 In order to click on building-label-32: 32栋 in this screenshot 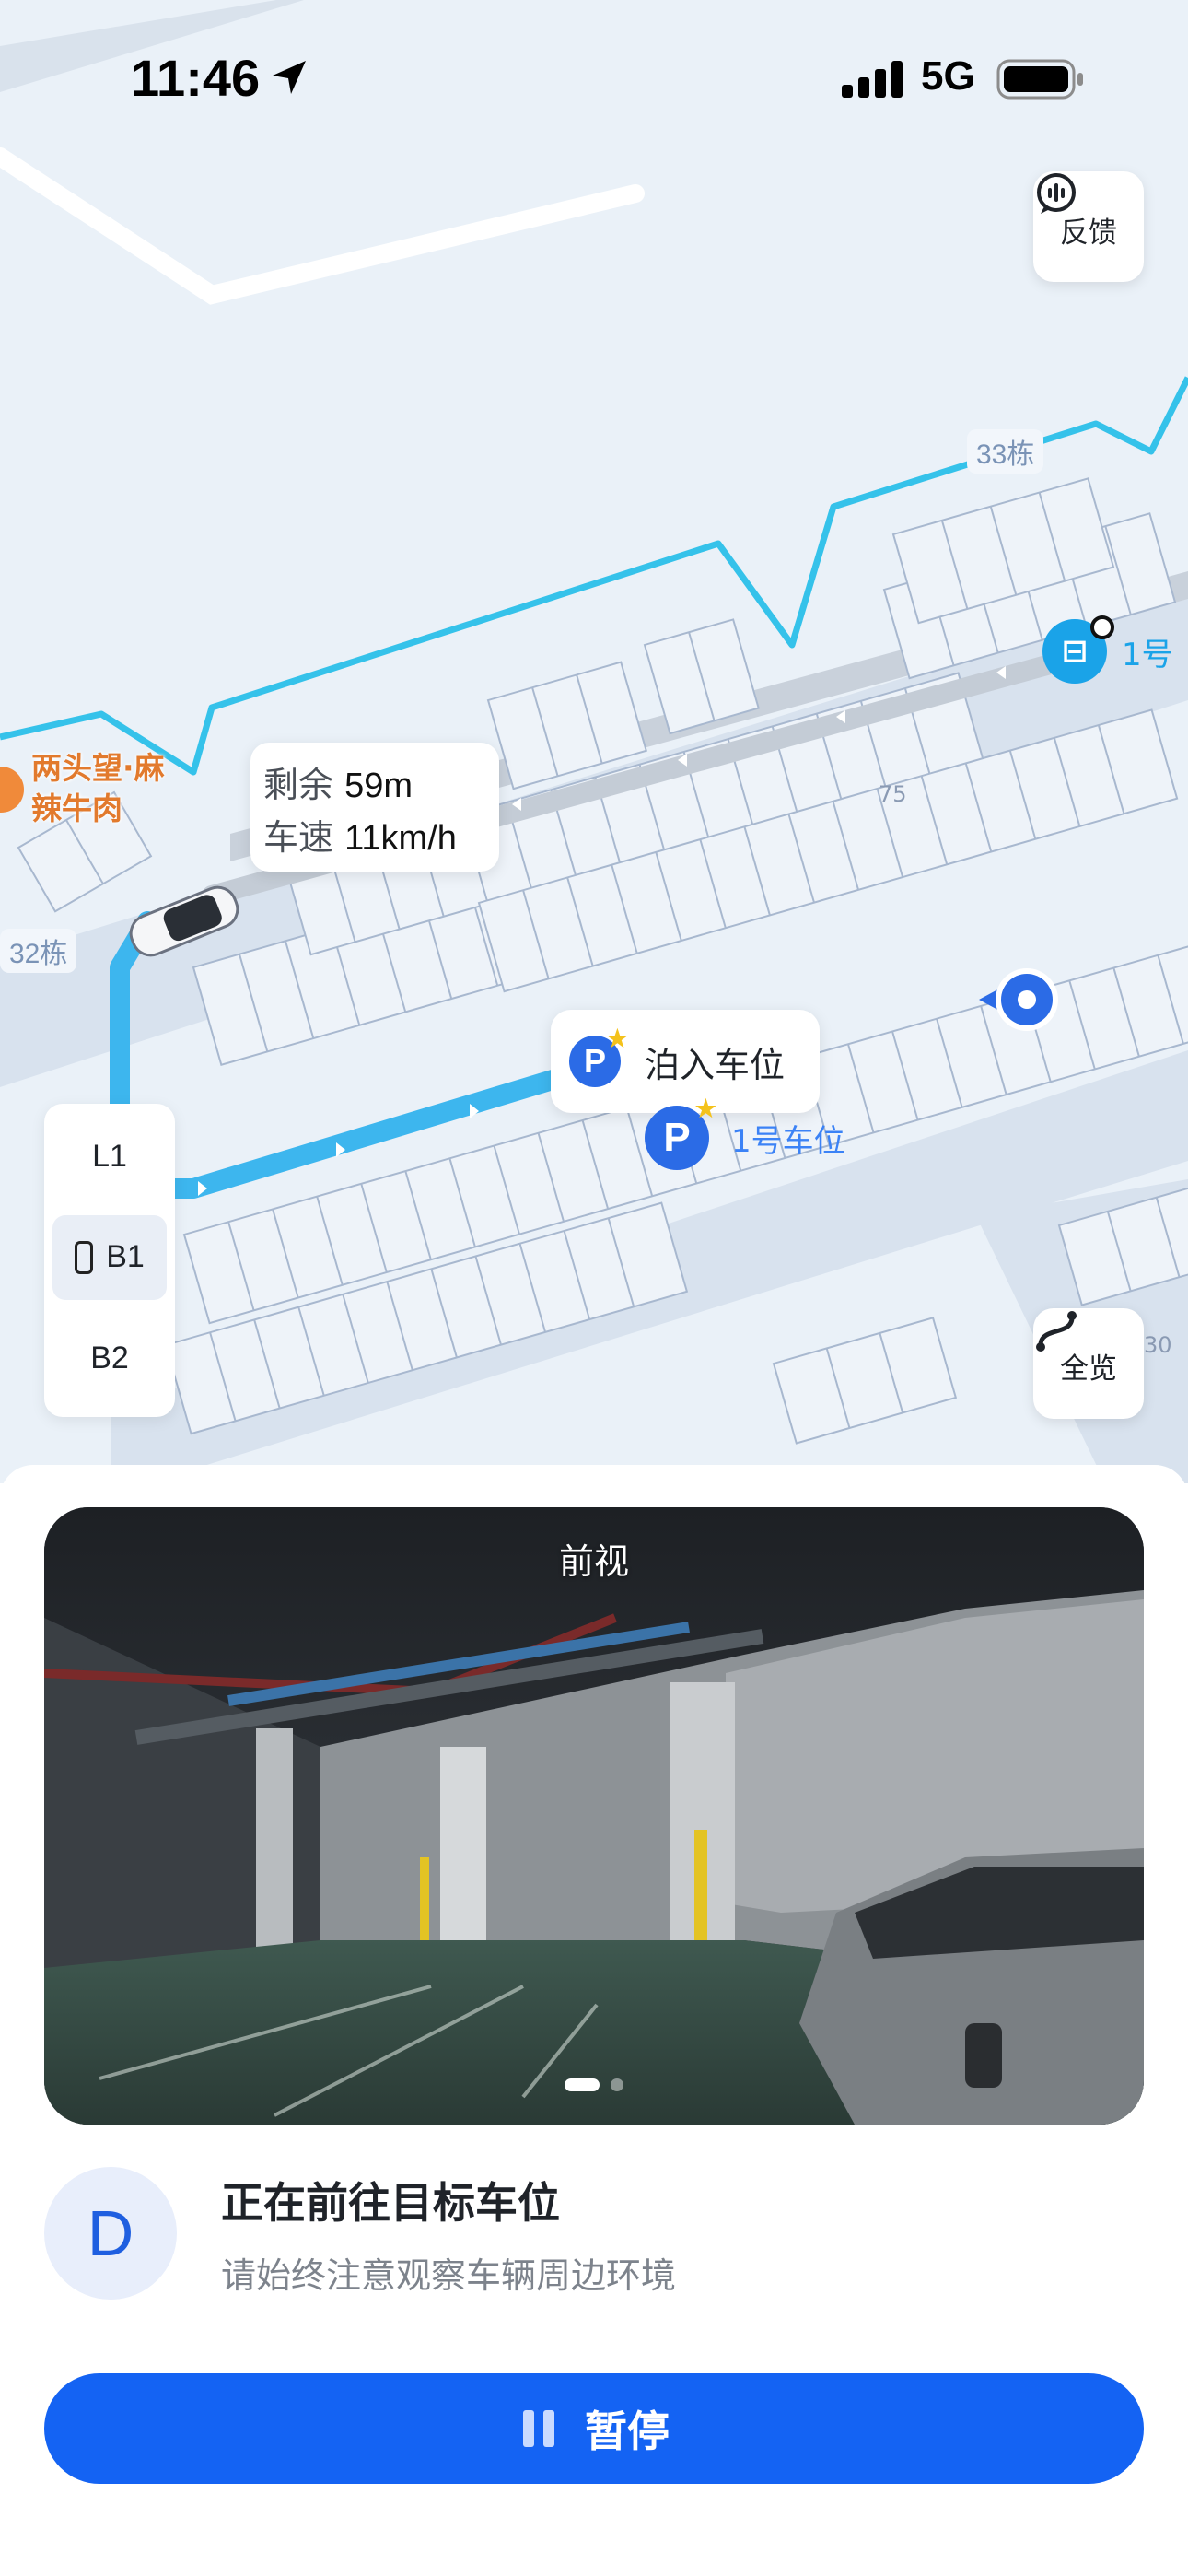, I will do `click(38, 951)`.